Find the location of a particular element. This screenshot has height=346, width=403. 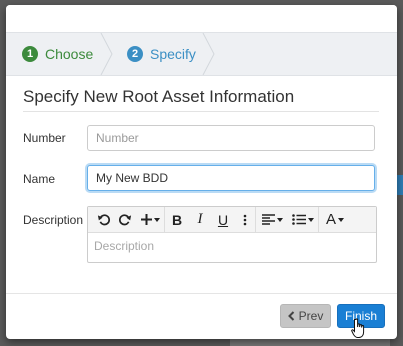

footer-divider is located at coordinates (201, 293).